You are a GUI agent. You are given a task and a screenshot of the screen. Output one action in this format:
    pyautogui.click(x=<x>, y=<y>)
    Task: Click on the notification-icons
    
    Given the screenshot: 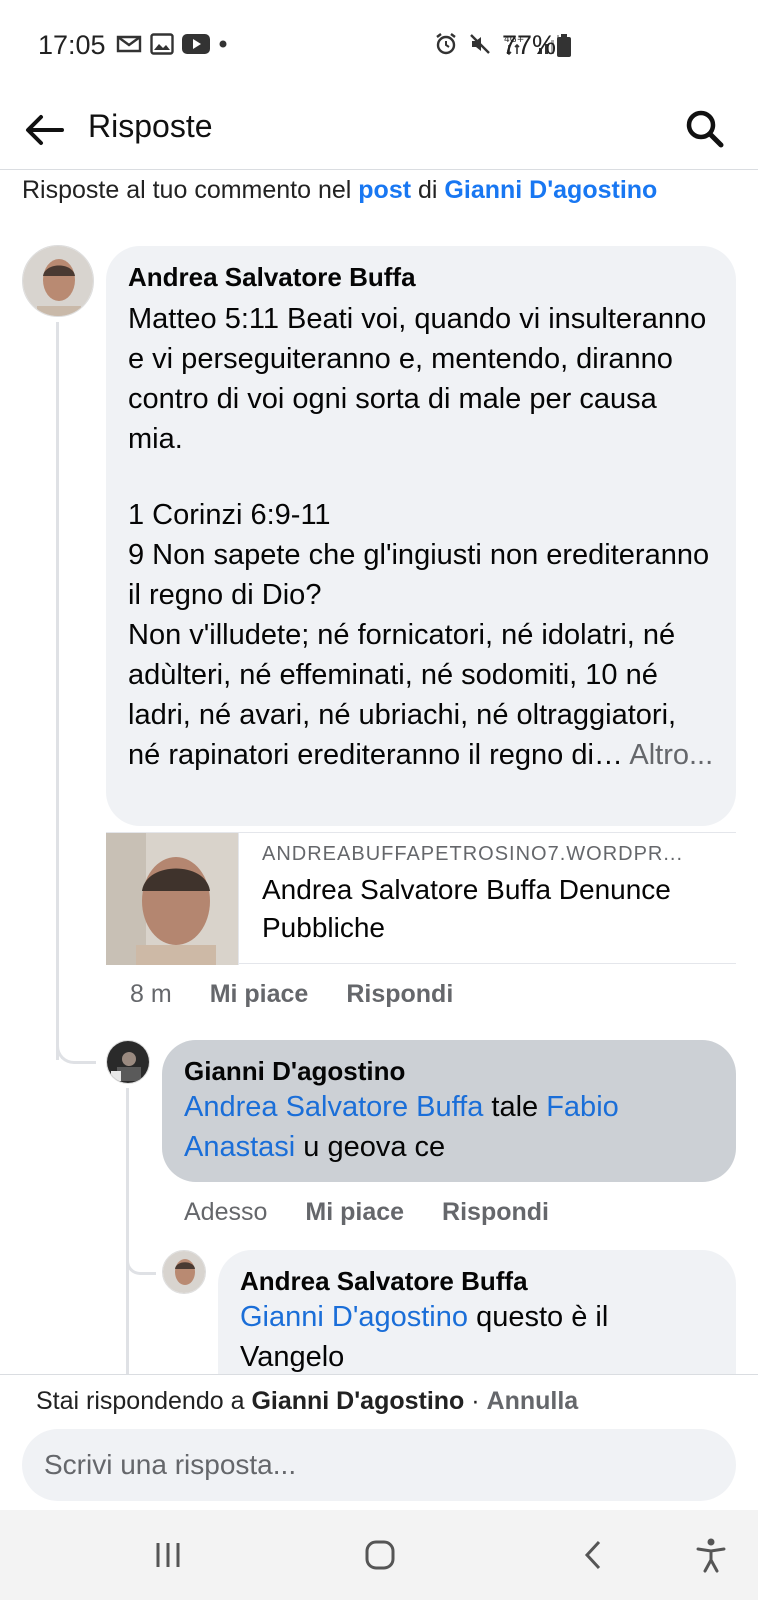 What is the action you would take?
    pyautogui.click(x=172, y=44)
    